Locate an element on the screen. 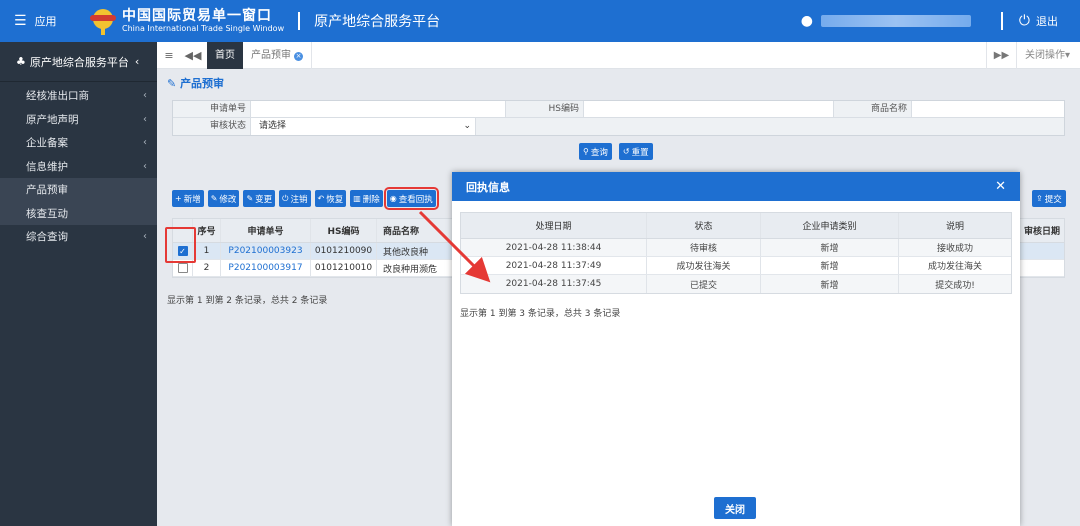  submit-button: ⇪ 提交 is located at coordinates (1049, 198).